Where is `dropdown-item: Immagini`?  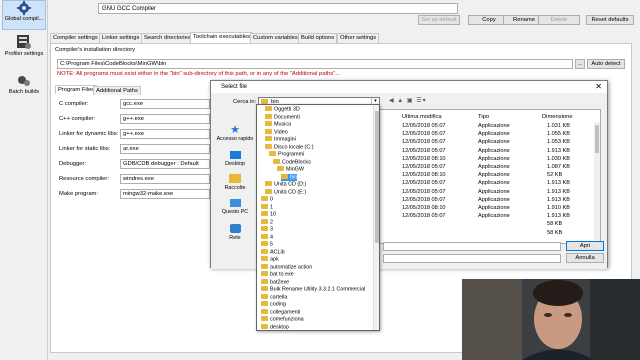
dropdown-item: Immagini is located at coordinates (280, 140).